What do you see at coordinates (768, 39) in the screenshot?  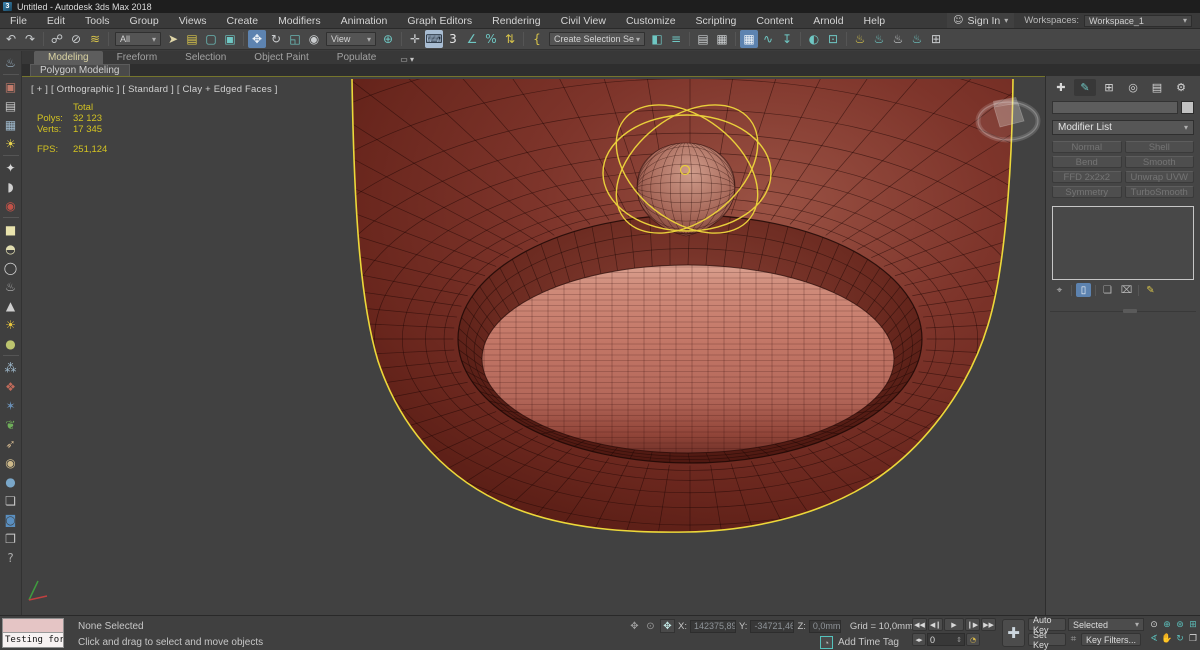 I see `curve-editor-icon: ∿` at bounding box center [768, 39].